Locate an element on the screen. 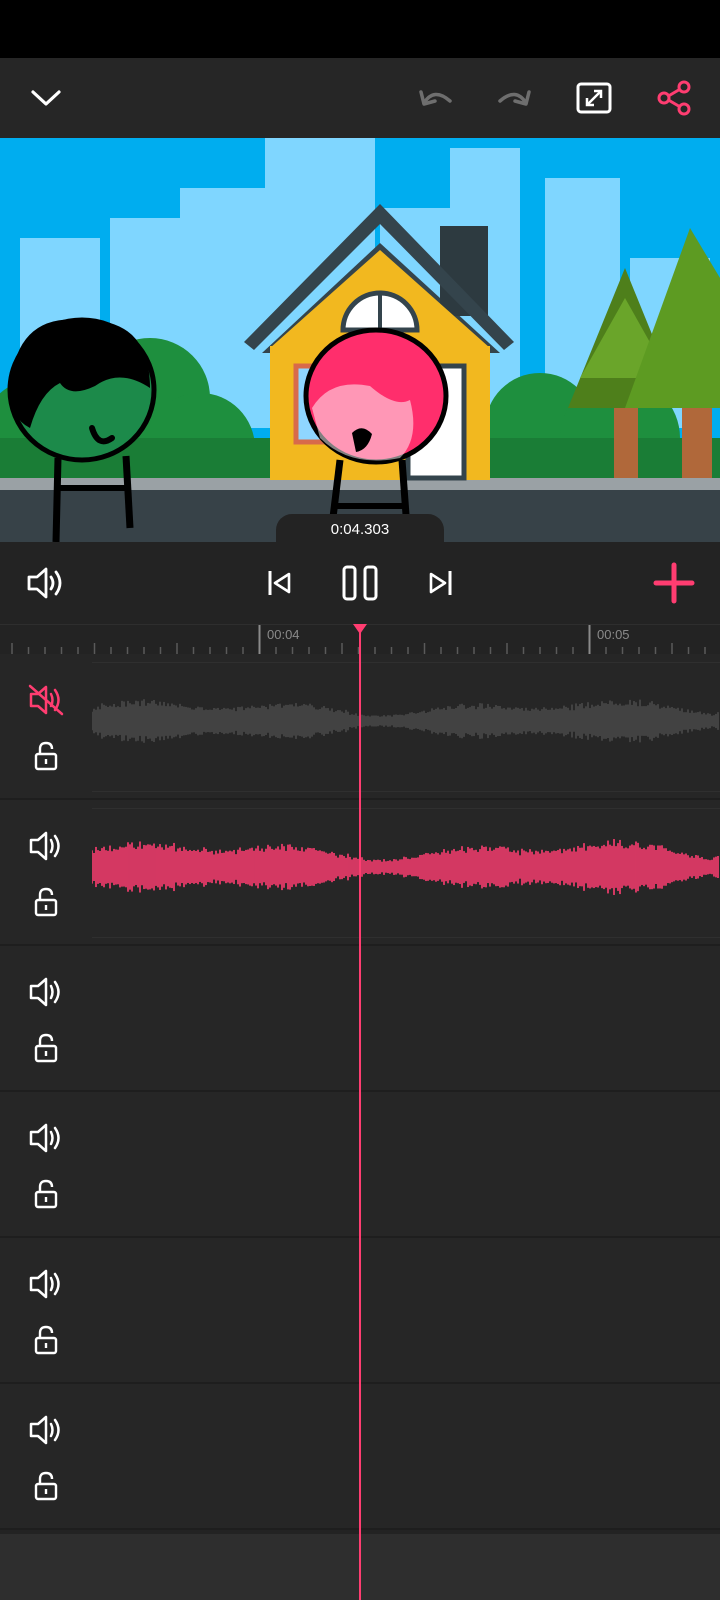 This screenshot has height=1600, width=720. add-icon is located at coordinates (674, 583).